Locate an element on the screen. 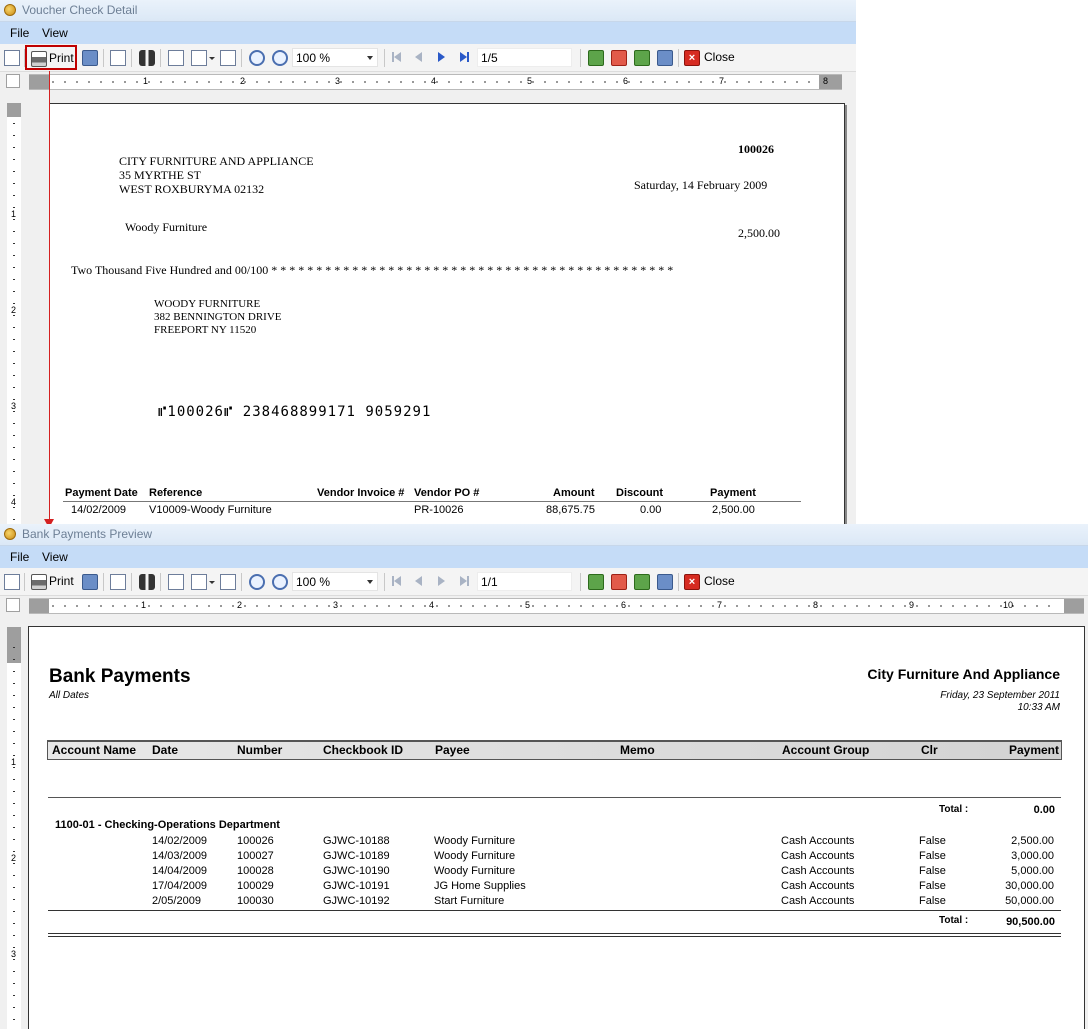 The height and width of the screenshot is (1029, 1088). total-label: Total : is located at coordinates (954, 920).